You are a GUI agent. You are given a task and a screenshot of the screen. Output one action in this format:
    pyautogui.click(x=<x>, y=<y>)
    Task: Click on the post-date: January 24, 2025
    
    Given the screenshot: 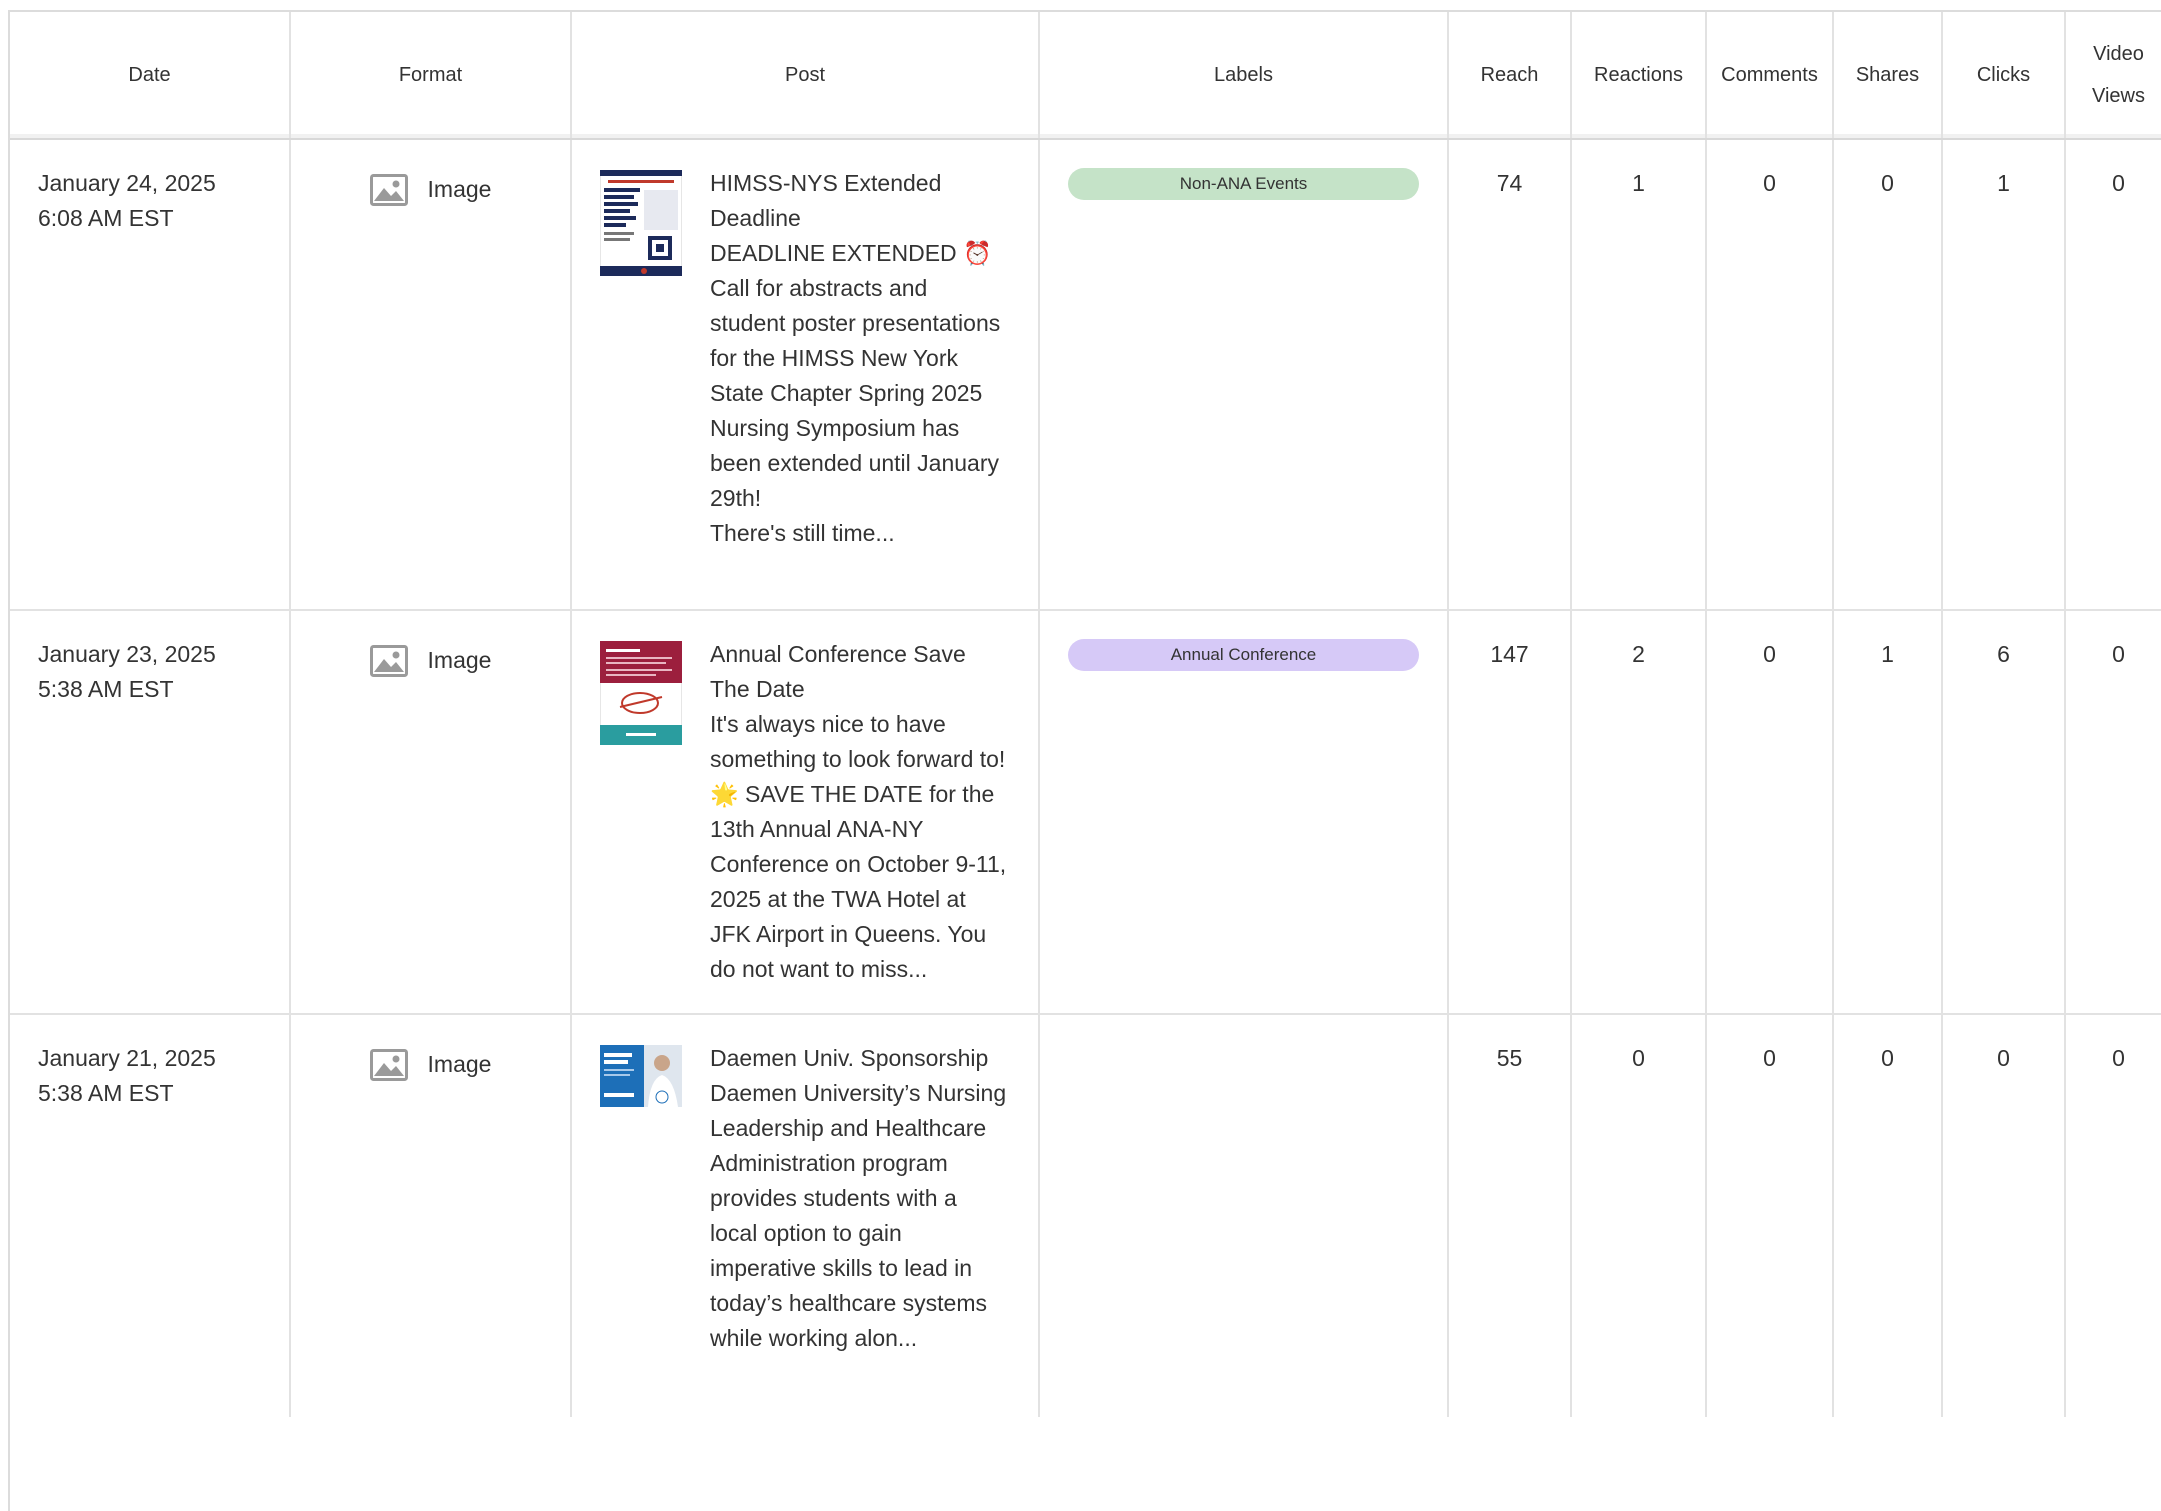 What is the action you would take?
    pyautogui.click(x=127, y=183)
    